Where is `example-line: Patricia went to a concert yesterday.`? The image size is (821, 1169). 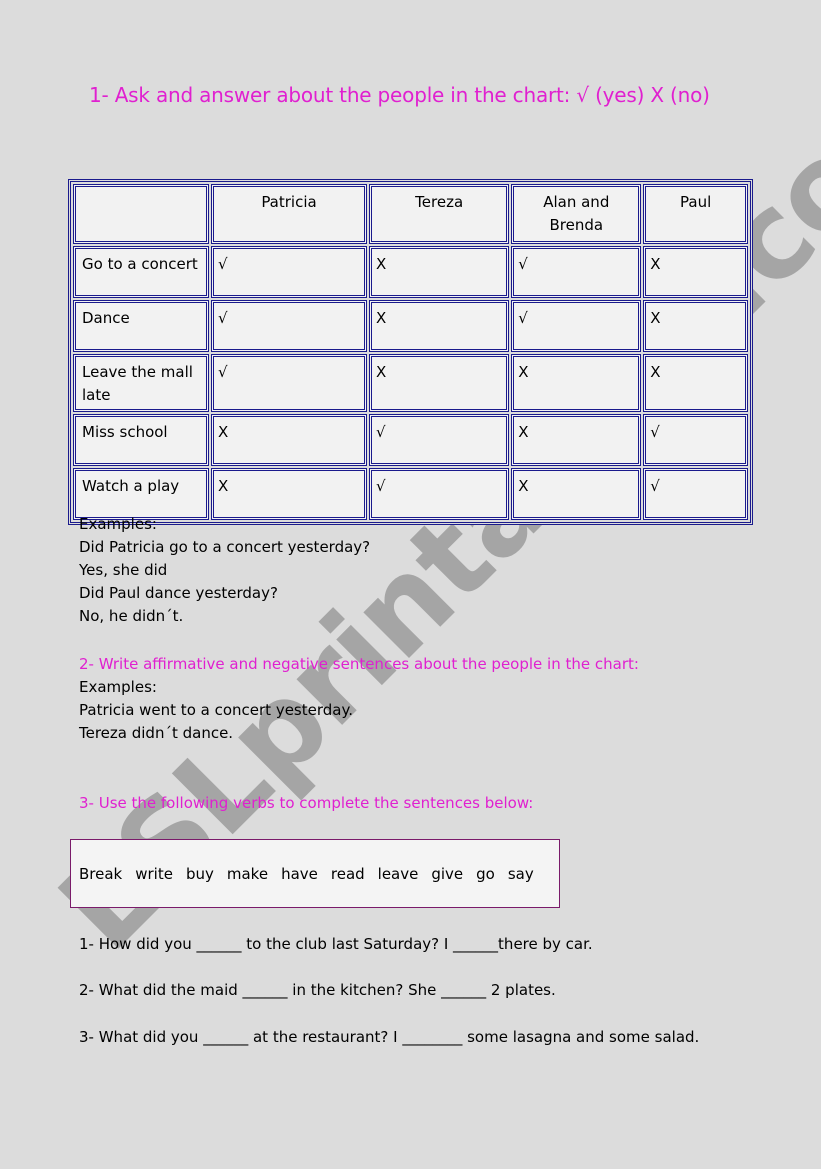
example-line: Patricia went to a concert yesterday. is located at coordinates (216, 710).